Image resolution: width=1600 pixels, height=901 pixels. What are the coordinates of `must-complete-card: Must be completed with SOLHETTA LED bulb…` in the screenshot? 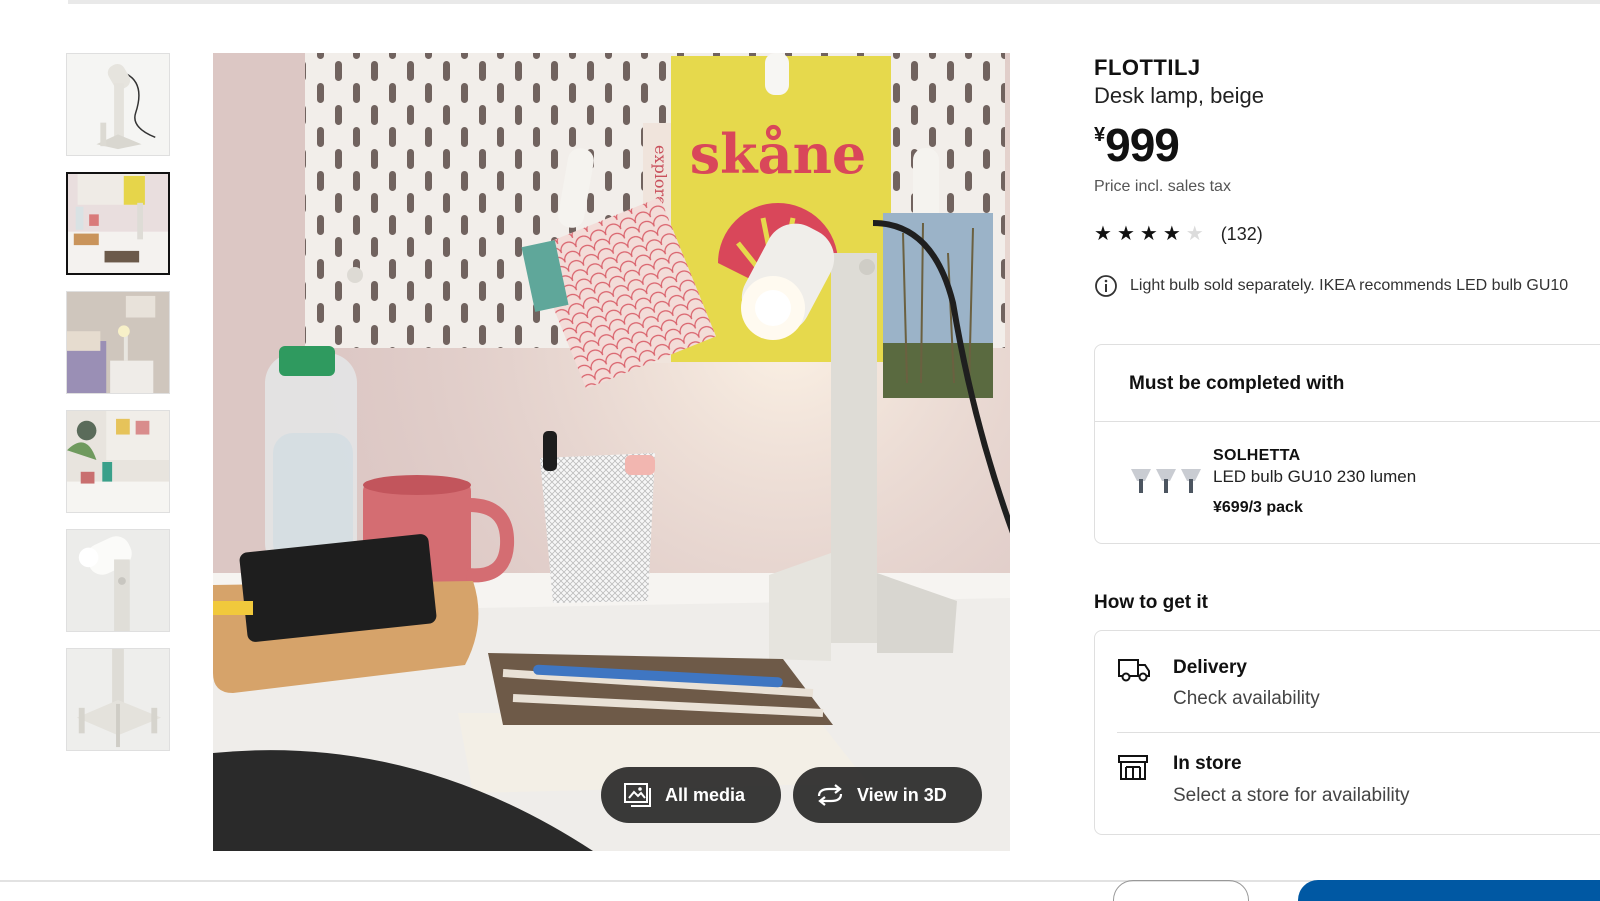 It's located at (1347, 444).